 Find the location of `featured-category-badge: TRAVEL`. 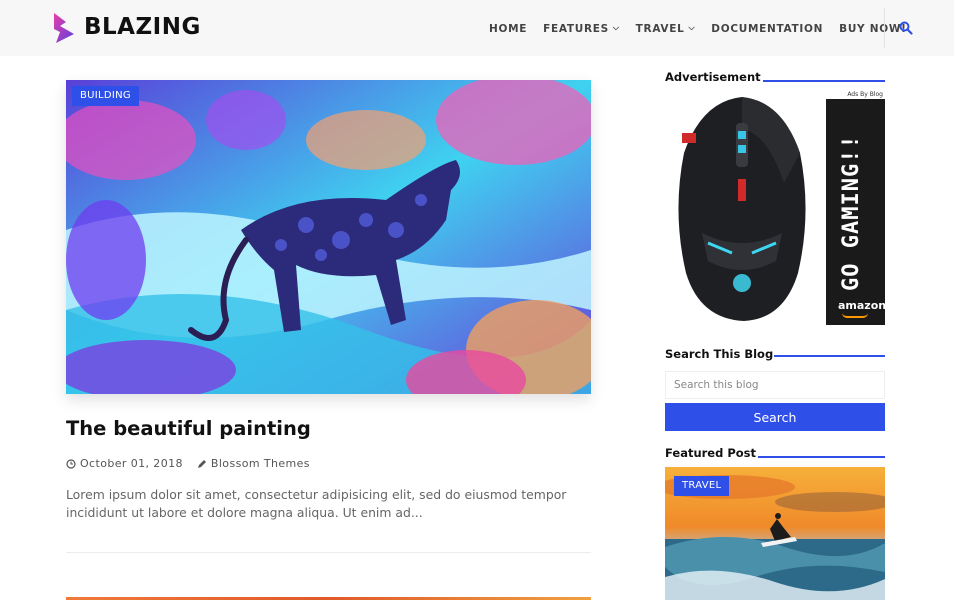

featured-category-badge: TRAVEL is located at coordinates (702, 486).